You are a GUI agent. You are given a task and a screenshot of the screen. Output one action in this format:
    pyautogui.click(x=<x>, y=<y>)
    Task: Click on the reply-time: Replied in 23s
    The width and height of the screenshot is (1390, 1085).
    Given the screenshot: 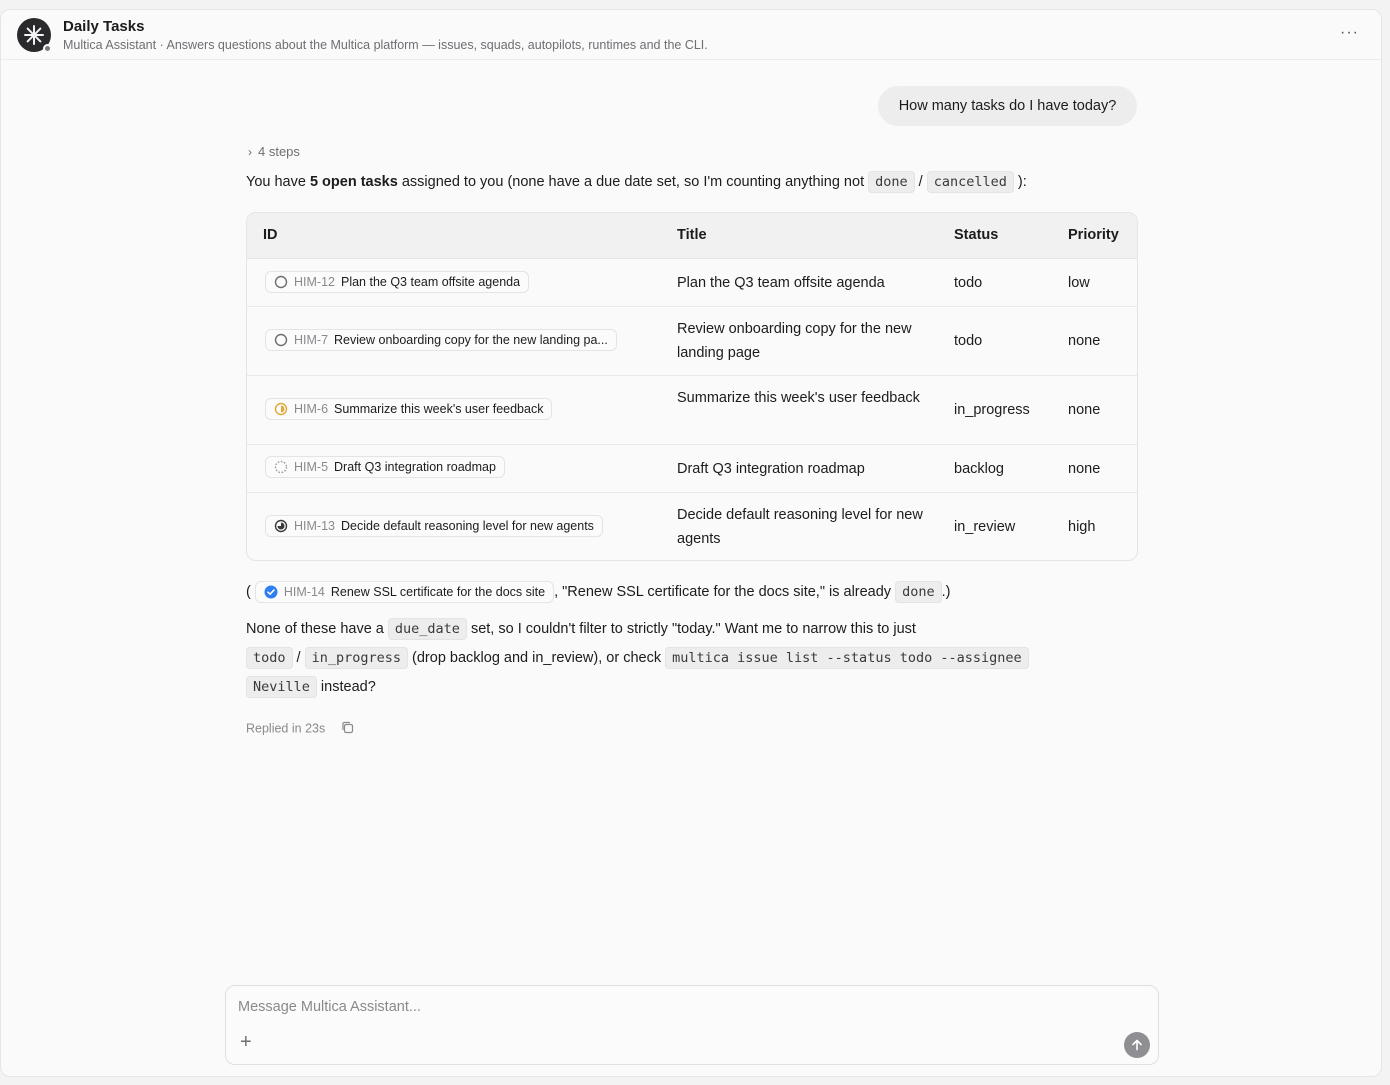 What is the action you would take?
    pyautogui.click(x=286, y=728)
    